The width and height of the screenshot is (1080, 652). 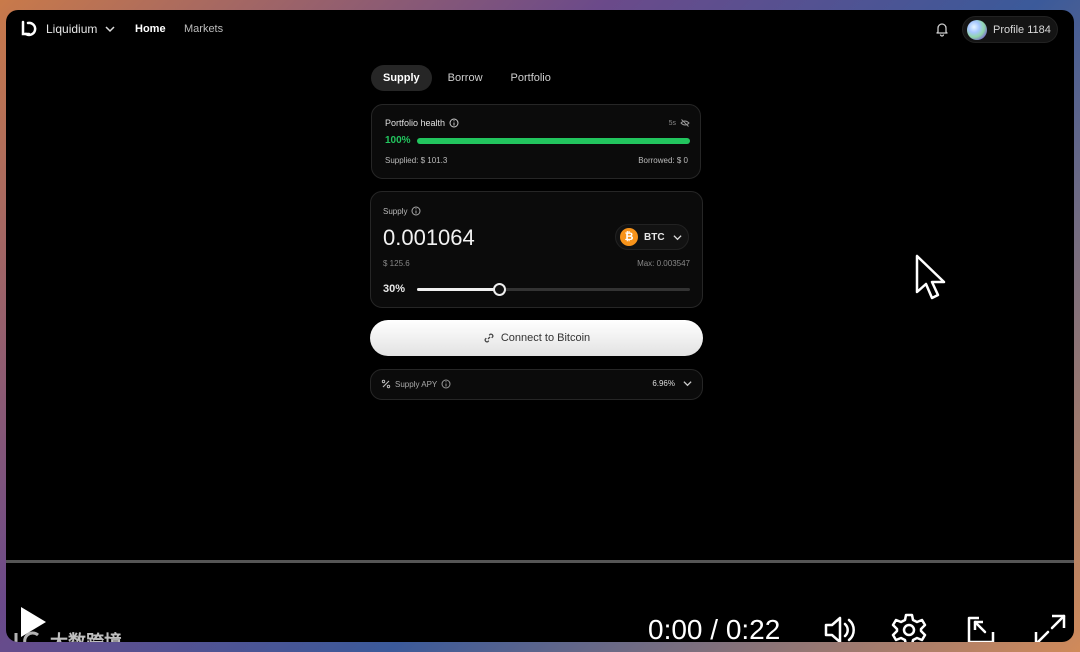 I want to click on eye-off-icon, so click(x=685, y=123).